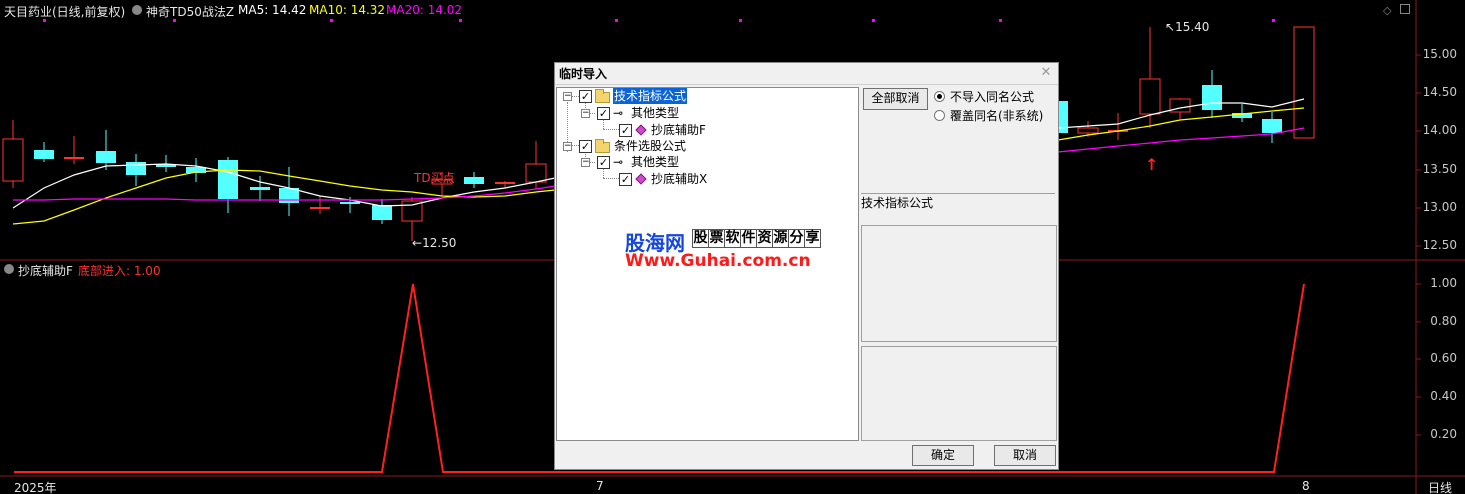  Describe the element at coordinates (1443, 283) in the screenshot. I see `sub-axis-label: 1.00` at that location.